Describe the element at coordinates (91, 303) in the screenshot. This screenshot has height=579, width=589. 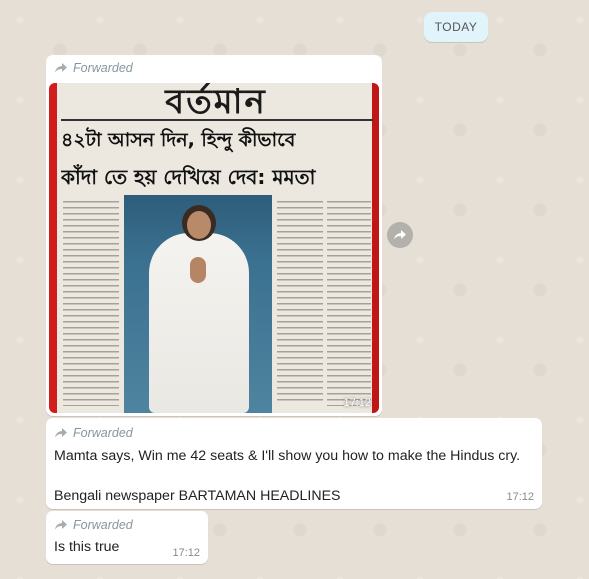
I see `newspaper-column-left` at that location.